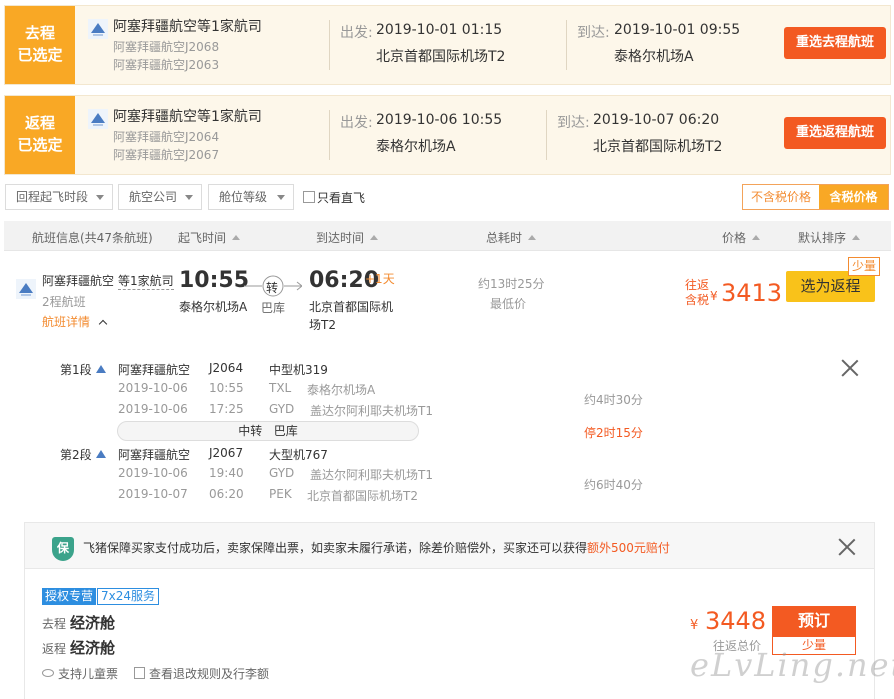 The image size is (894, 699). Describe the element at coordinates (40, 45) in the screenshot. I see `outbound-selected-tag: 去程 已选定` at that location.